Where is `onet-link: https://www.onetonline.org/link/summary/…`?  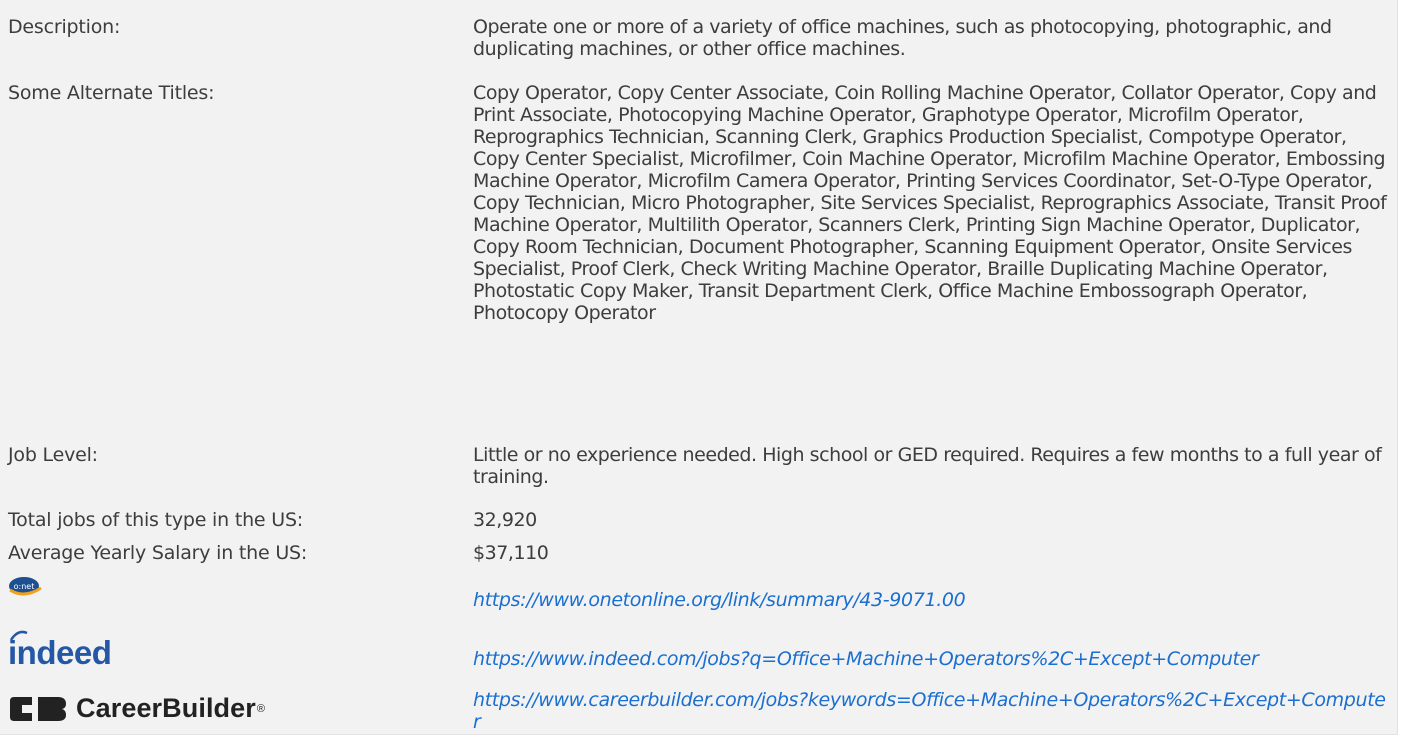
onet-link: https://www.onetonline.org/link/summary/… is located at coordinates (930, 600).